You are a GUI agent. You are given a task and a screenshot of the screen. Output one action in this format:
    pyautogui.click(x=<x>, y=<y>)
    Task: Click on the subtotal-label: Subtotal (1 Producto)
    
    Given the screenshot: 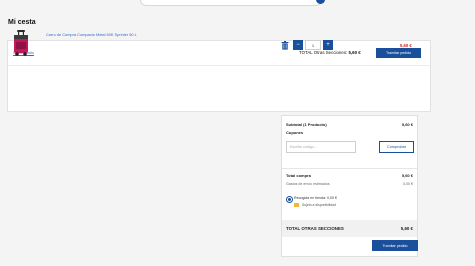 What is the action you would take?
    pyautogui.click(x=306, y=124)
    